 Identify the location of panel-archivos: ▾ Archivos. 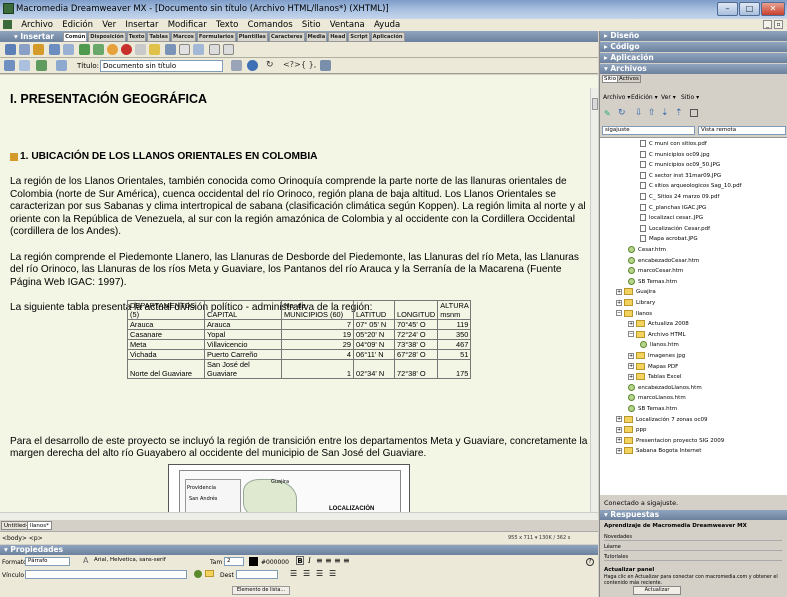
(693, 69).